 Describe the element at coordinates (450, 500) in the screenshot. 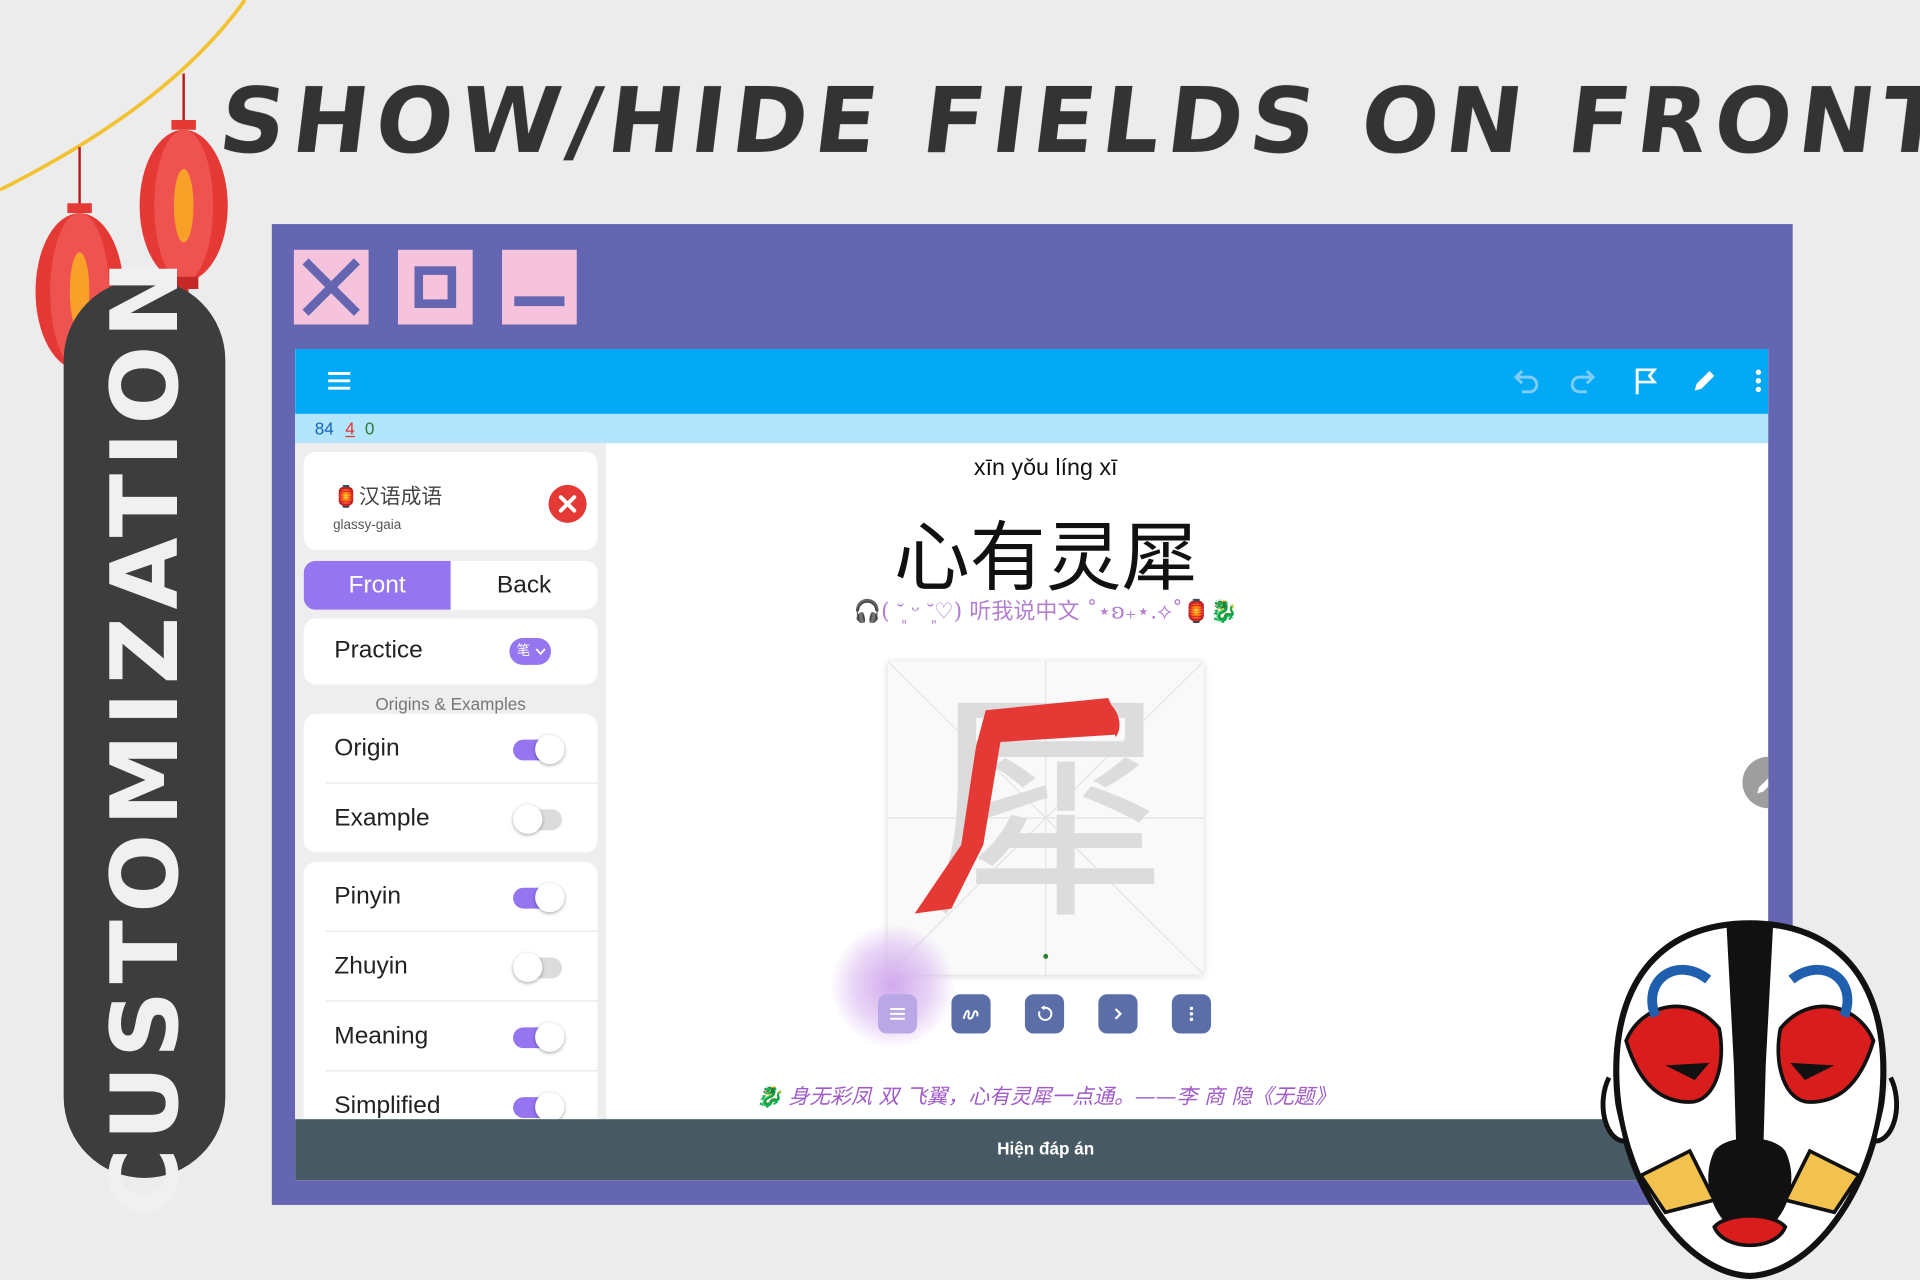

I see `deck-card: 🏮汉语成语 glassy-gaia` at that location.